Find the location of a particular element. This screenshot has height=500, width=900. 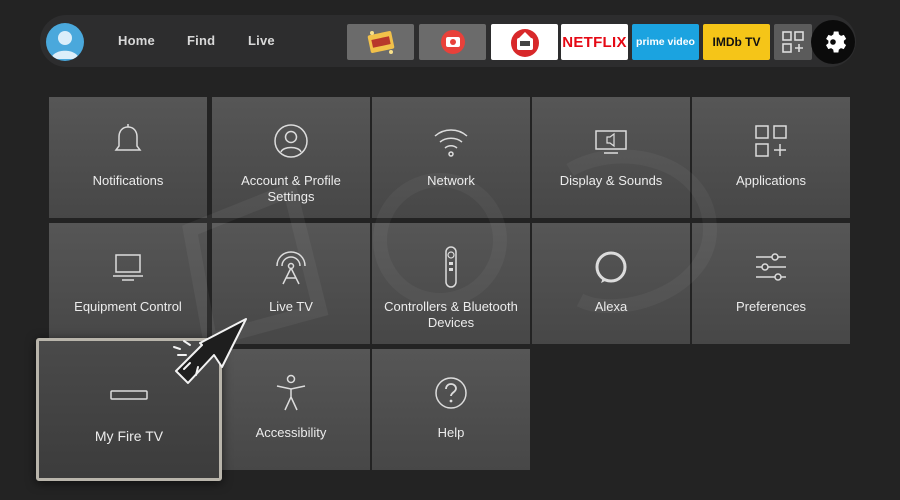

settings-tile-network: Network is located at coordinates (451, 157).